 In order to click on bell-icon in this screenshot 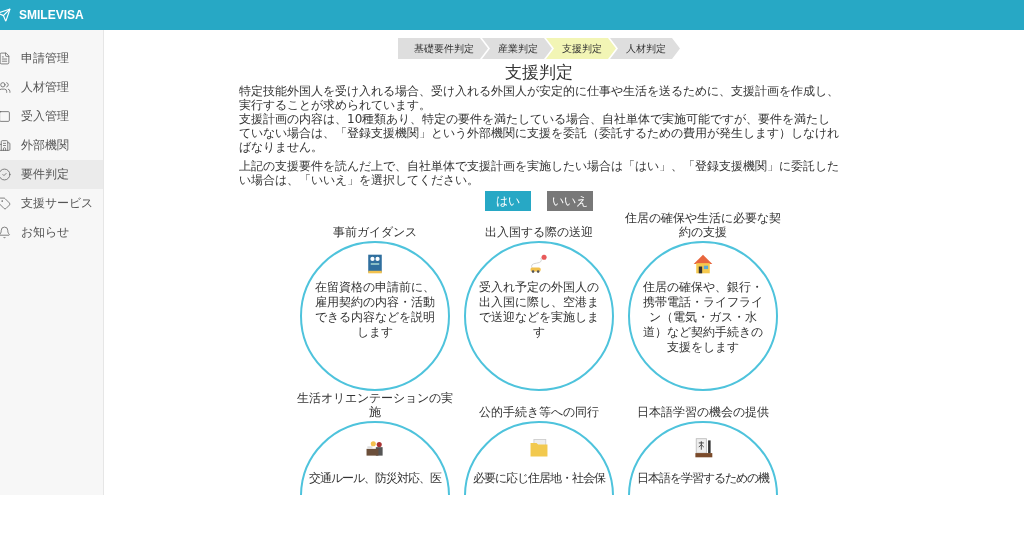, I will do `click(5, 232)`.